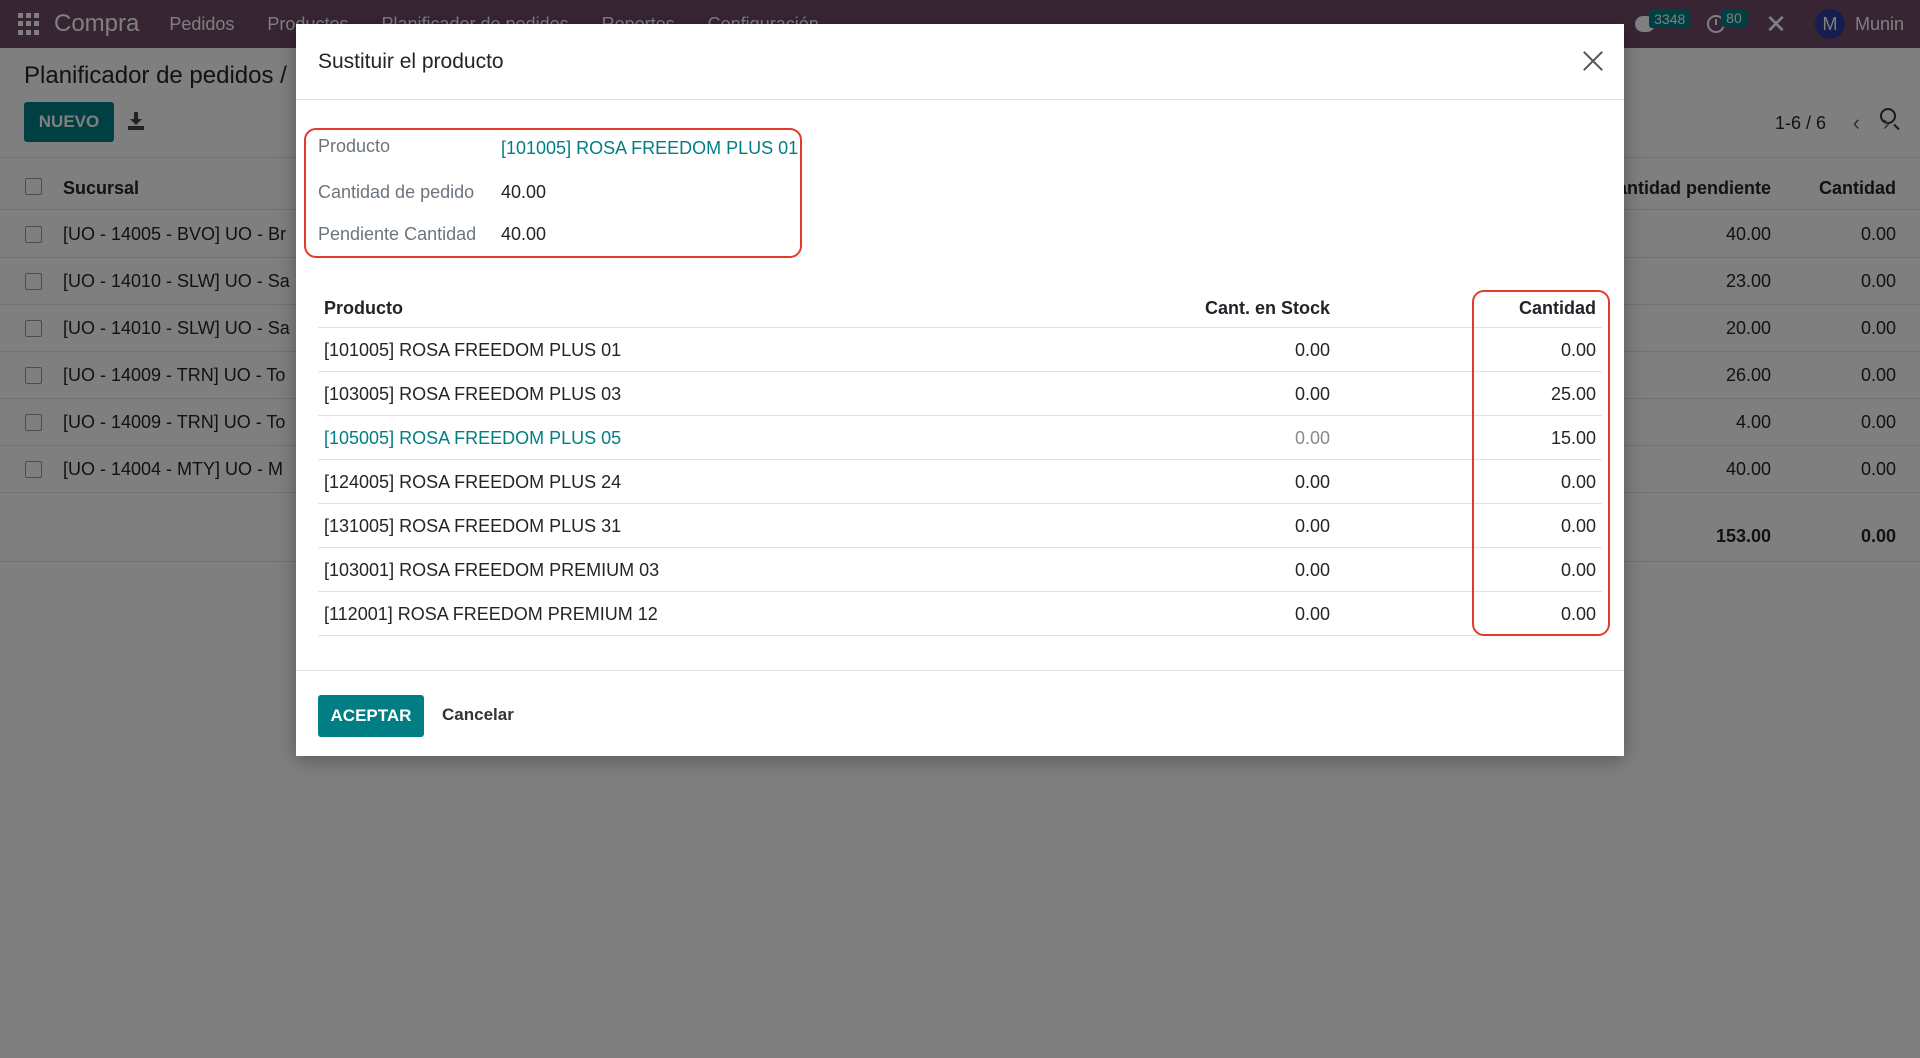  I want to click on cantidad-column-highlight, so click(1541, 463).